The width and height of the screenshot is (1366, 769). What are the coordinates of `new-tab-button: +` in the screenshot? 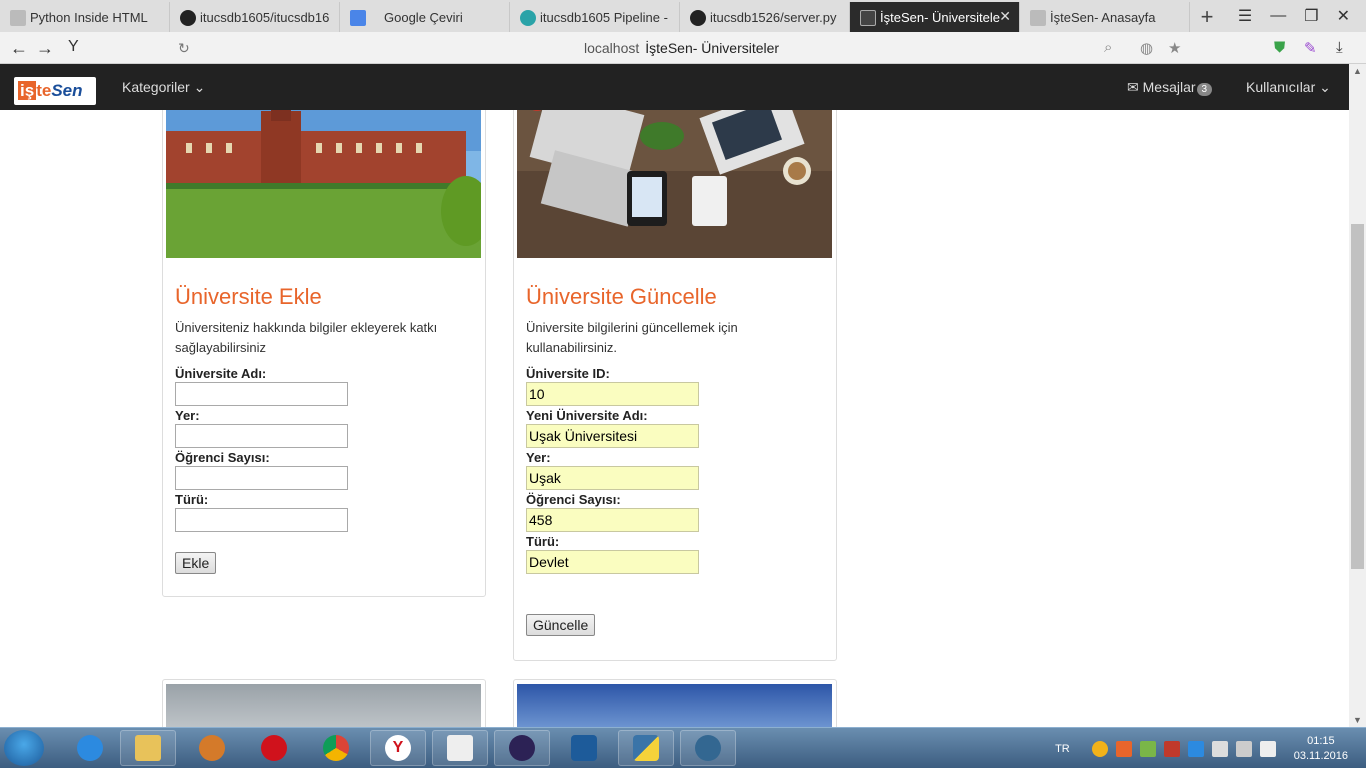 It's located at (1207, 17).